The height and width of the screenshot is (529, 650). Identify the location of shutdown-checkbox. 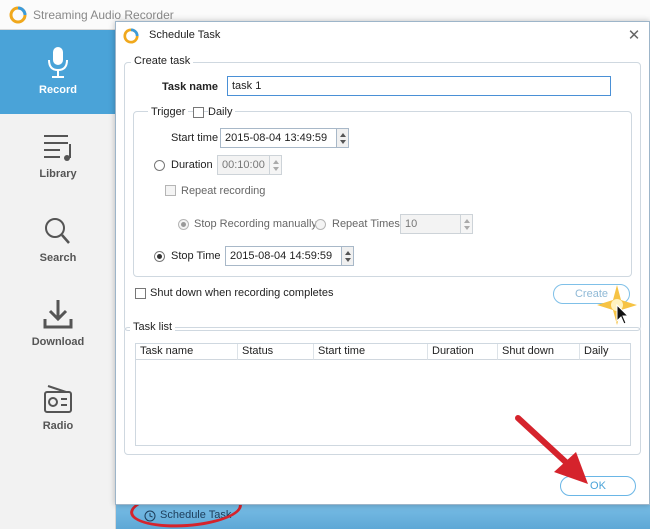
(140, 293).